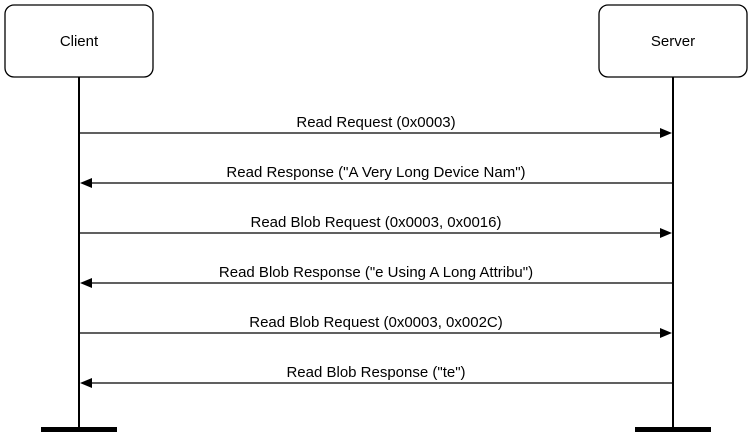 The image size is (751, 432). What do you see at coordinates (376, 322) in the screenshot?
I see `message-label: Read Blob Request (0x0003, 0x002C)` at bounding box center [376, 322].